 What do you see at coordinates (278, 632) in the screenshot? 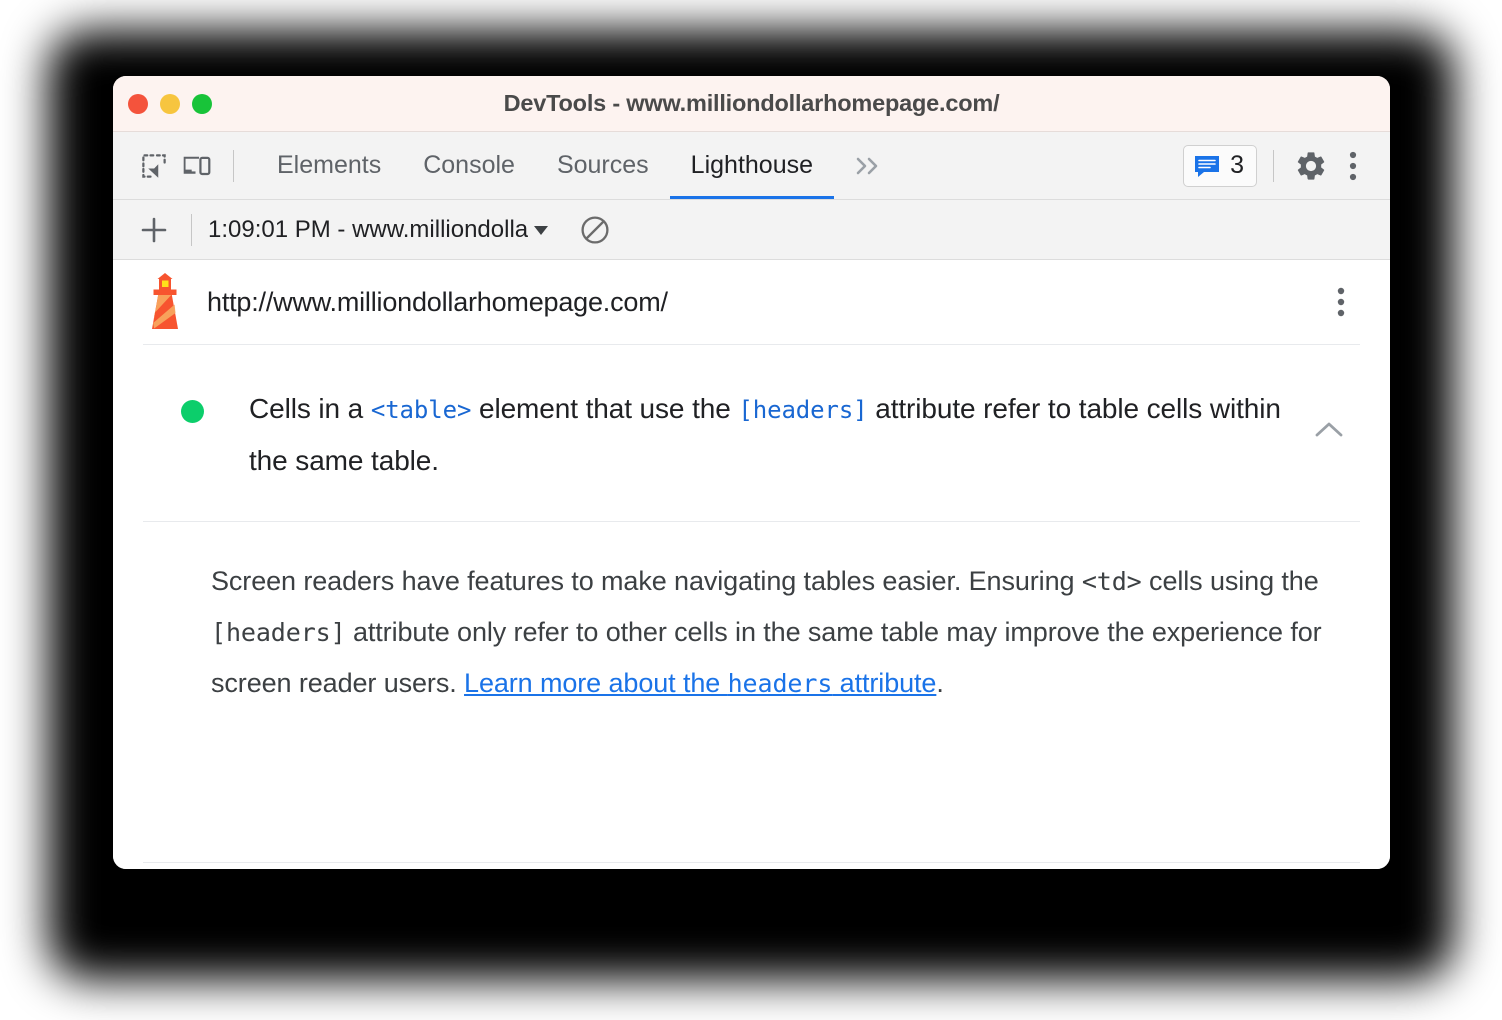
I see `audit-desc-code-headers: [headers]` at bounding box center [278, 632].